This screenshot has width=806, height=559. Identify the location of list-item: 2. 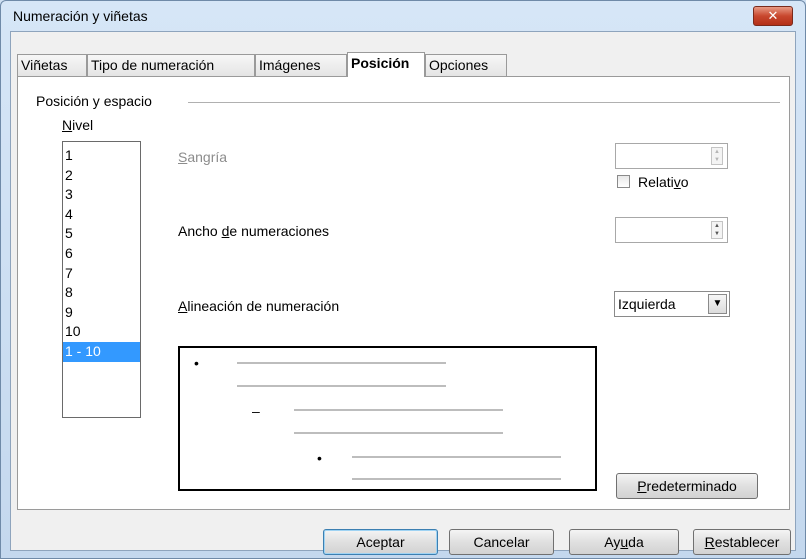
(101, 176).